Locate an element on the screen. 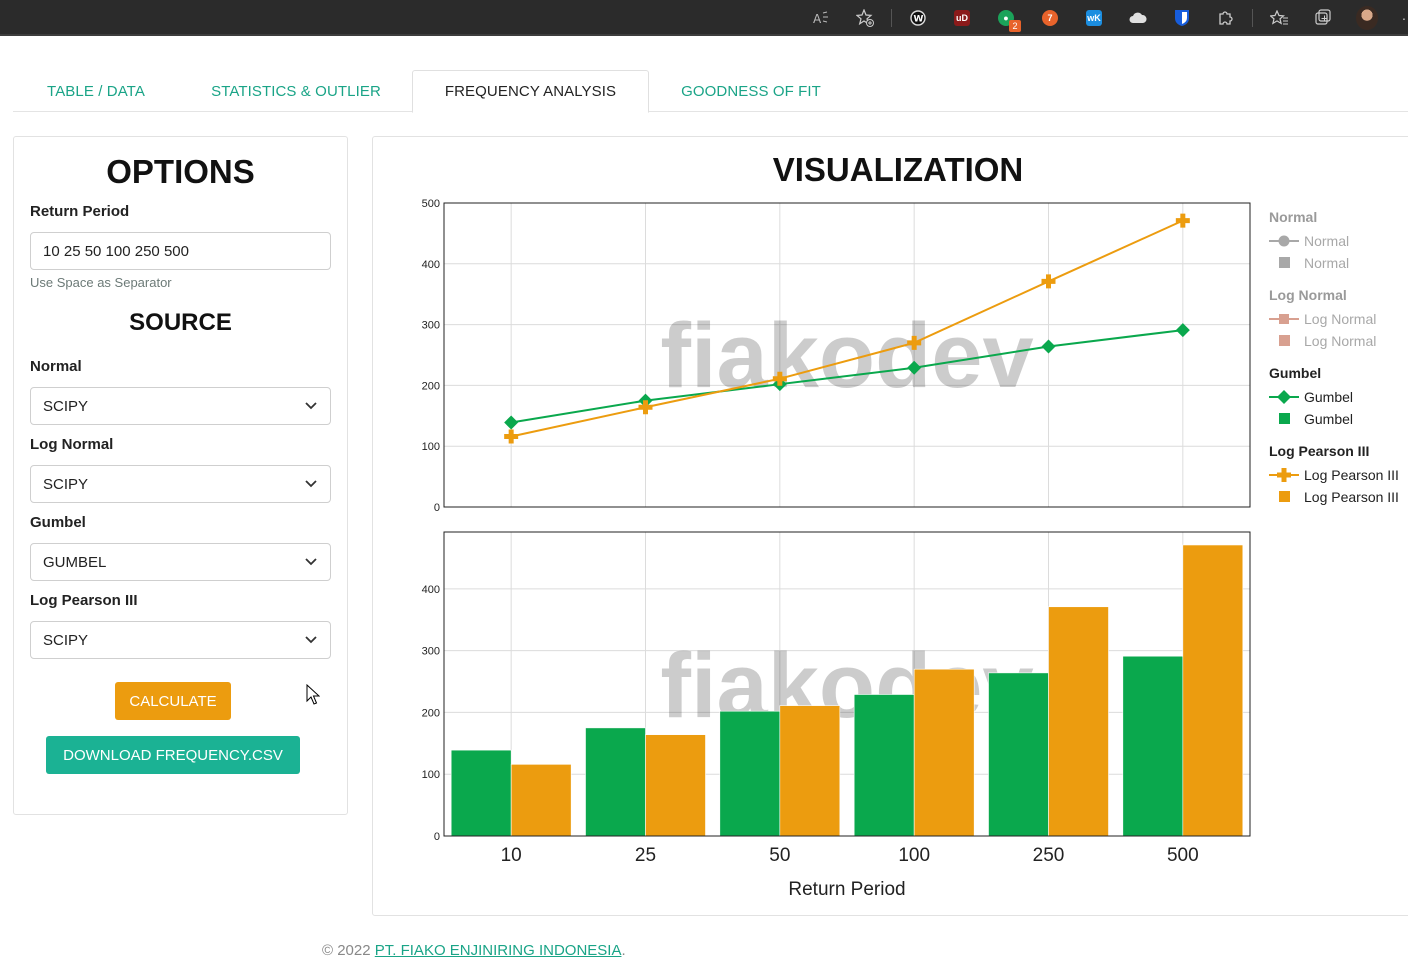 This screenshot has width=1408, height=960. logpearson-source-label: Log Pearson III is located at coordinates (84, 600).